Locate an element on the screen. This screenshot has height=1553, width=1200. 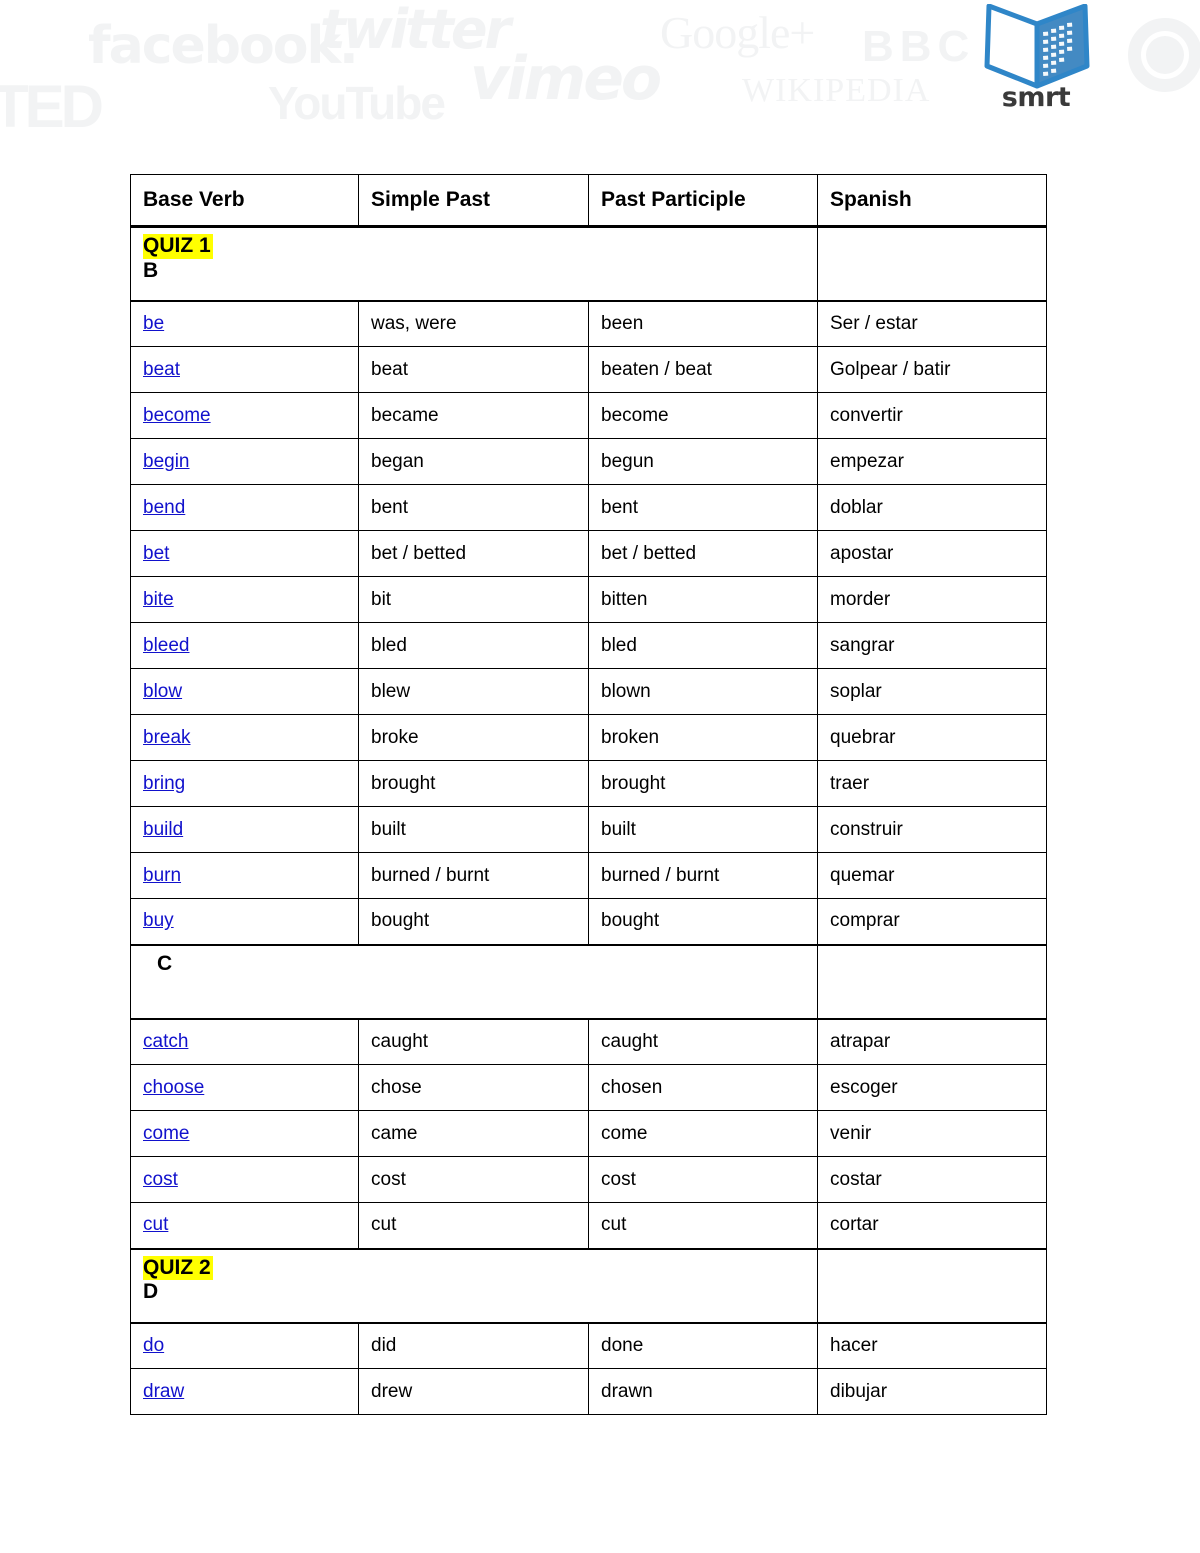
verb-link: bring is located at coordinates (164, 783).